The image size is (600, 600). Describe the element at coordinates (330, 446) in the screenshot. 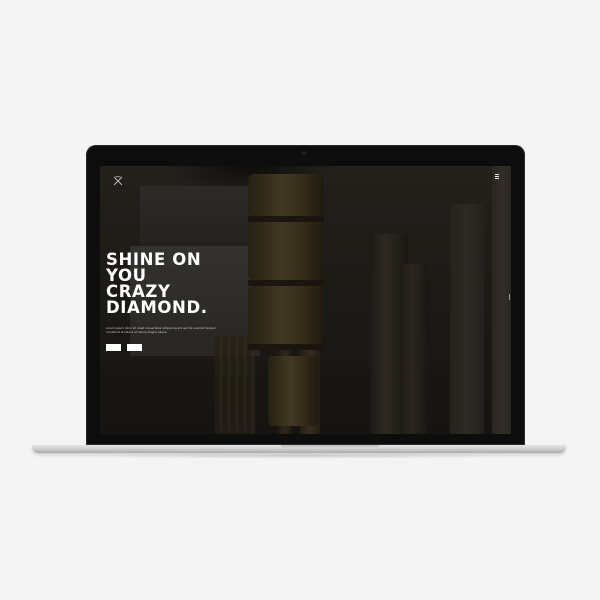

I see `laptop-hinge-notch` at that location.